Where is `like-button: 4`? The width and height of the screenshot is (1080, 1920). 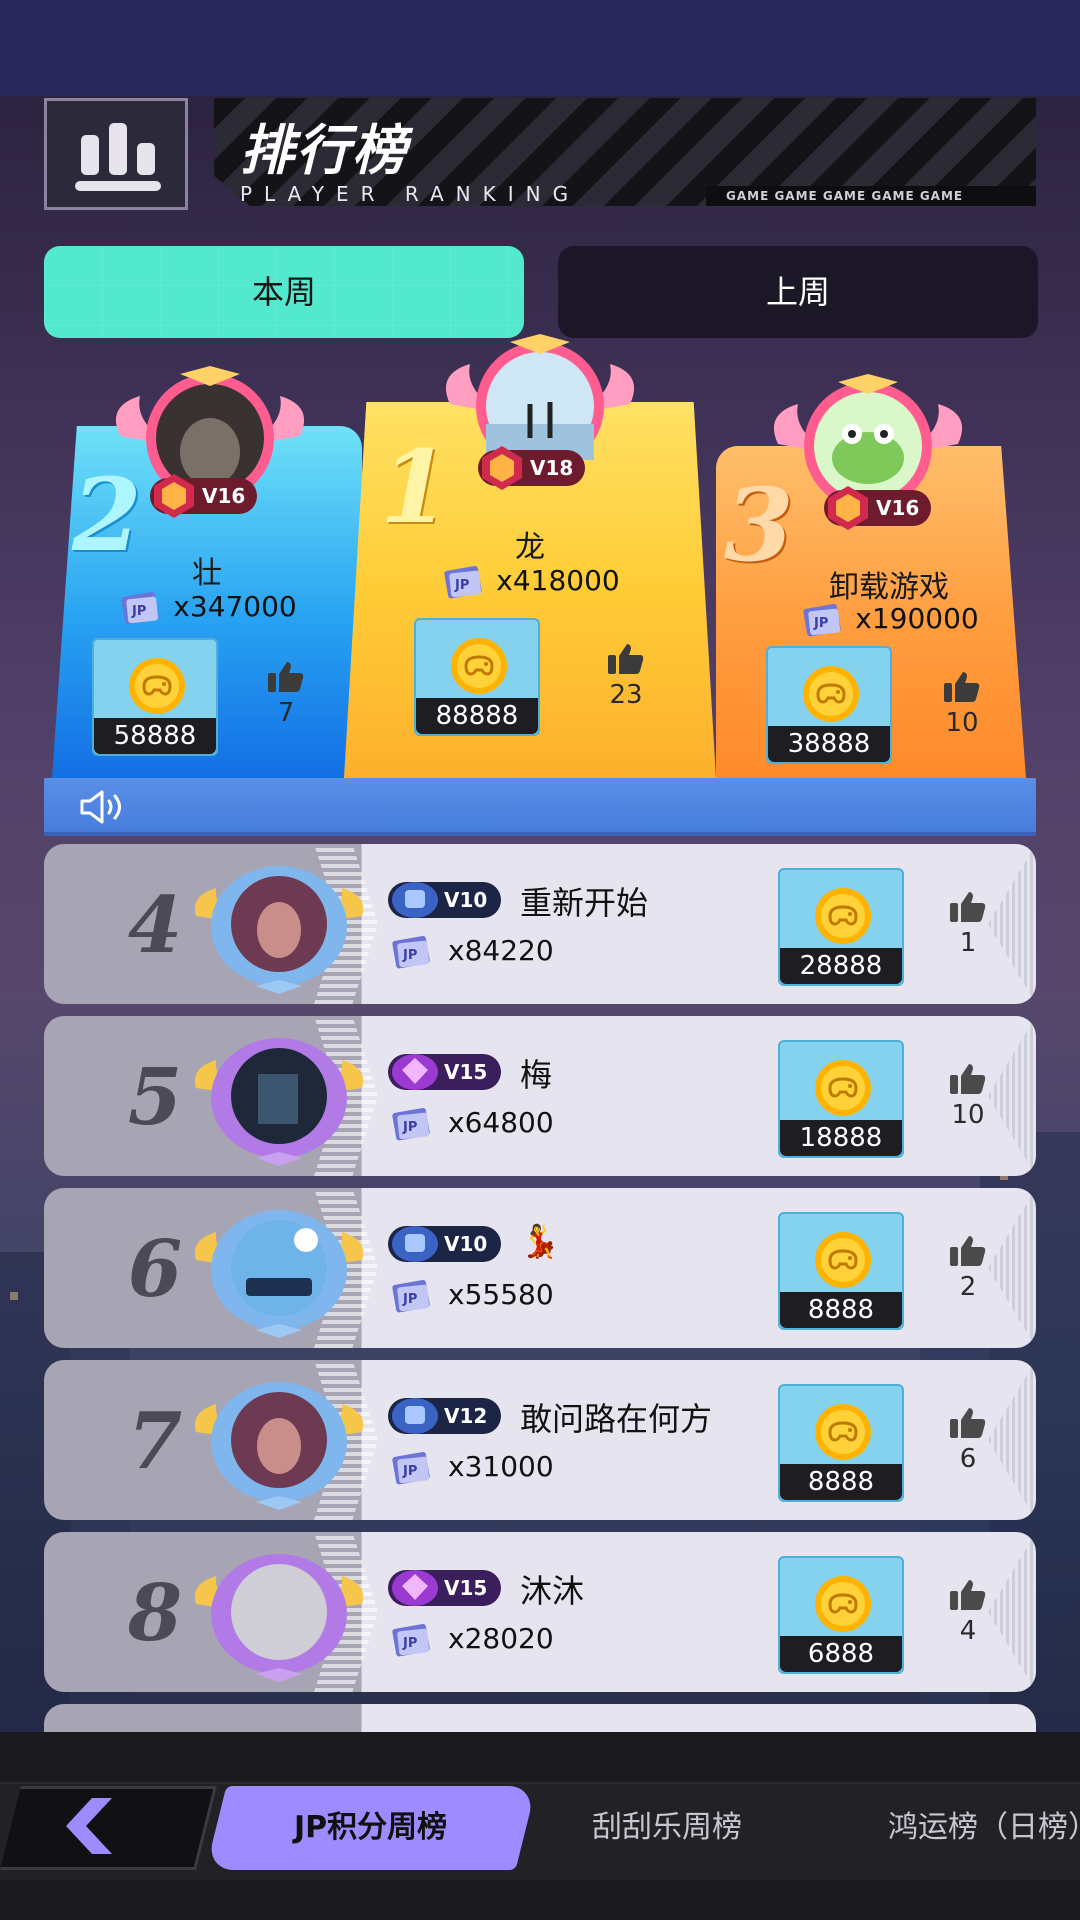
like-button: 4 is located at coordinates (968, 1612).